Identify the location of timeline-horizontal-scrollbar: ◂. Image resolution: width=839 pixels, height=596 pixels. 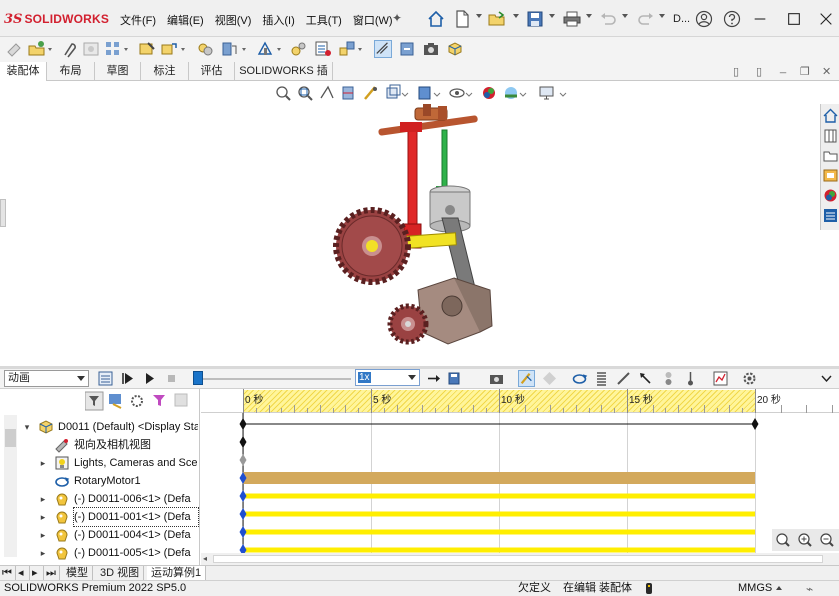
(520, 559).